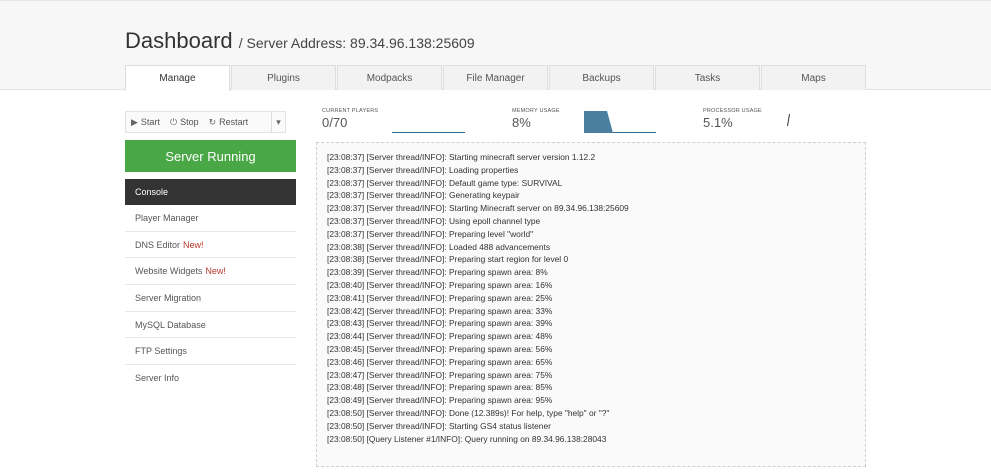 The image size is (991, 476). Describe the element at coordinates (350, 119) in the screenshot. I see `stat-current-players: CURRENT PLAYERS 0/70` at that location.